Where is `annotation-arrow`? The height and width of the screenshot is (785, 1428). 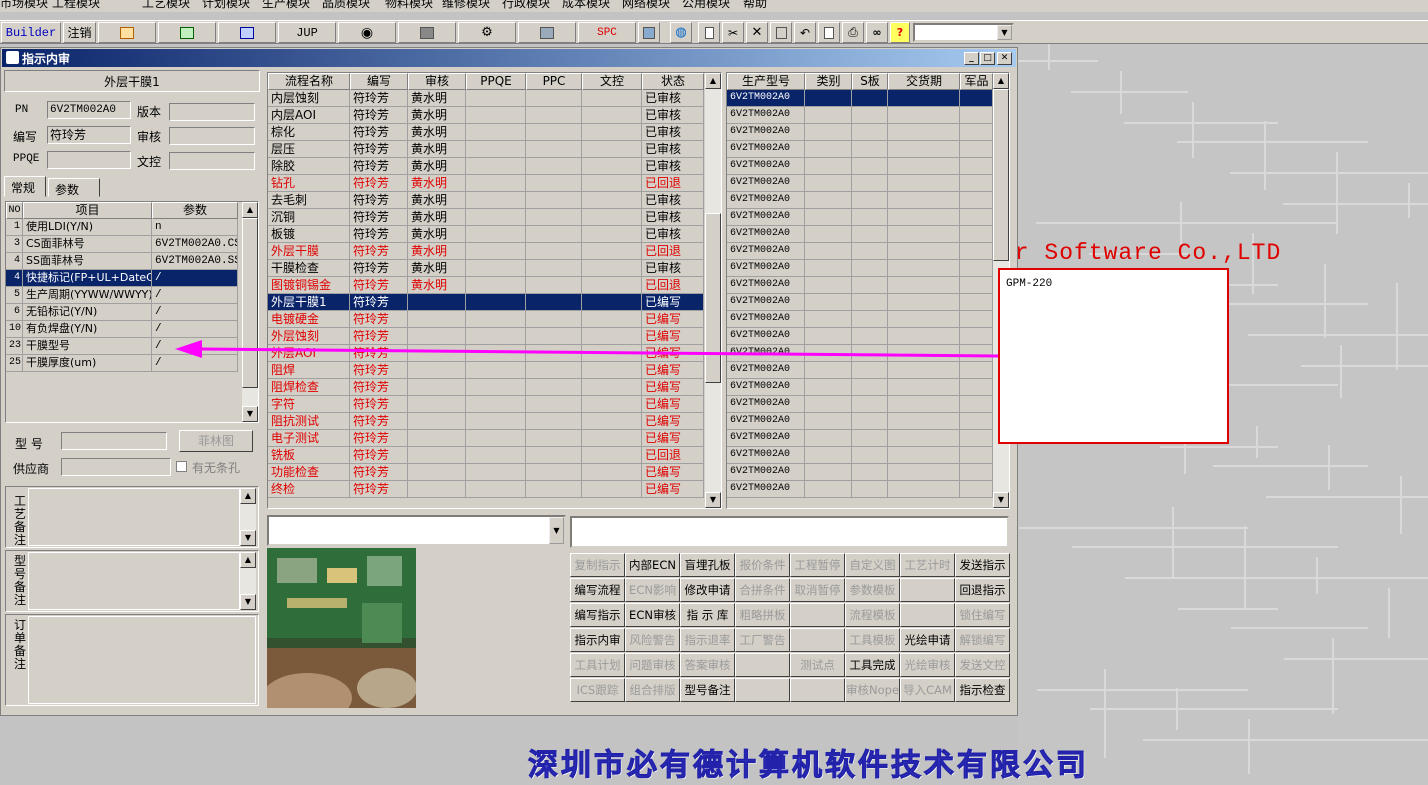
annotation-arrow is located at coordinates (587, 349).